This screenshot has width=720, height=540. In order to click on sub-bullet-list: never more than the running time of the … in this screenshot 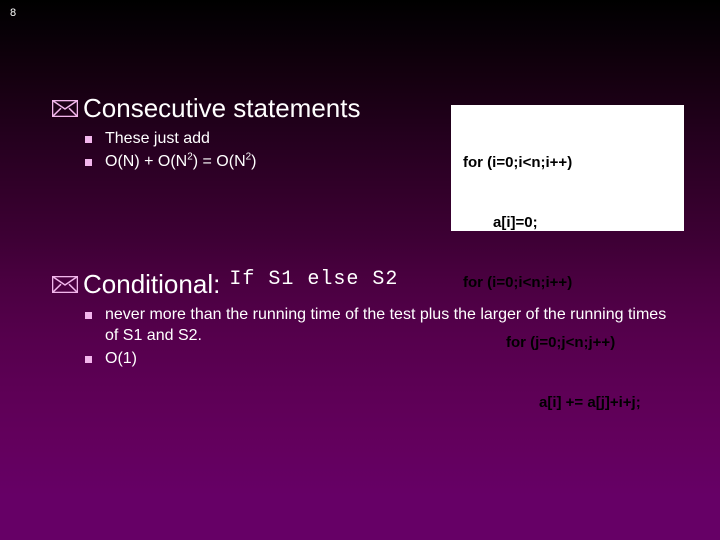, I will do `click(367, 336)`.